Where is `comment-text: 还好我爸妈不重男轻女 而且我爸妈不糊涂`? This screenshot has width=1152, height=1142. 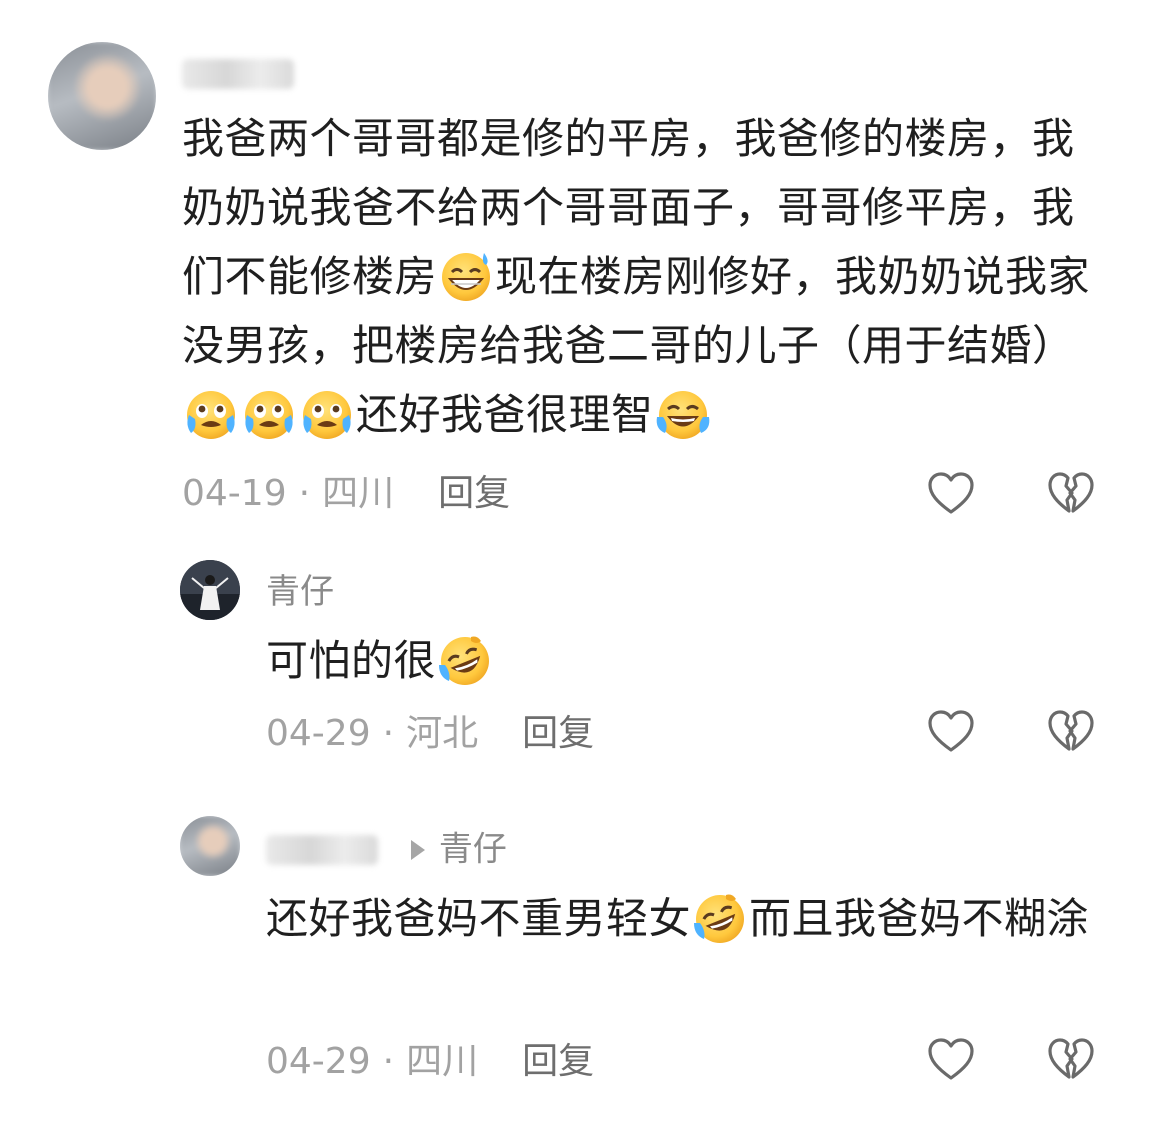 comment-text: 还好我爸妈不重男轻女 而且我爸妈不糊涂 is located at coordinates (686, 918).